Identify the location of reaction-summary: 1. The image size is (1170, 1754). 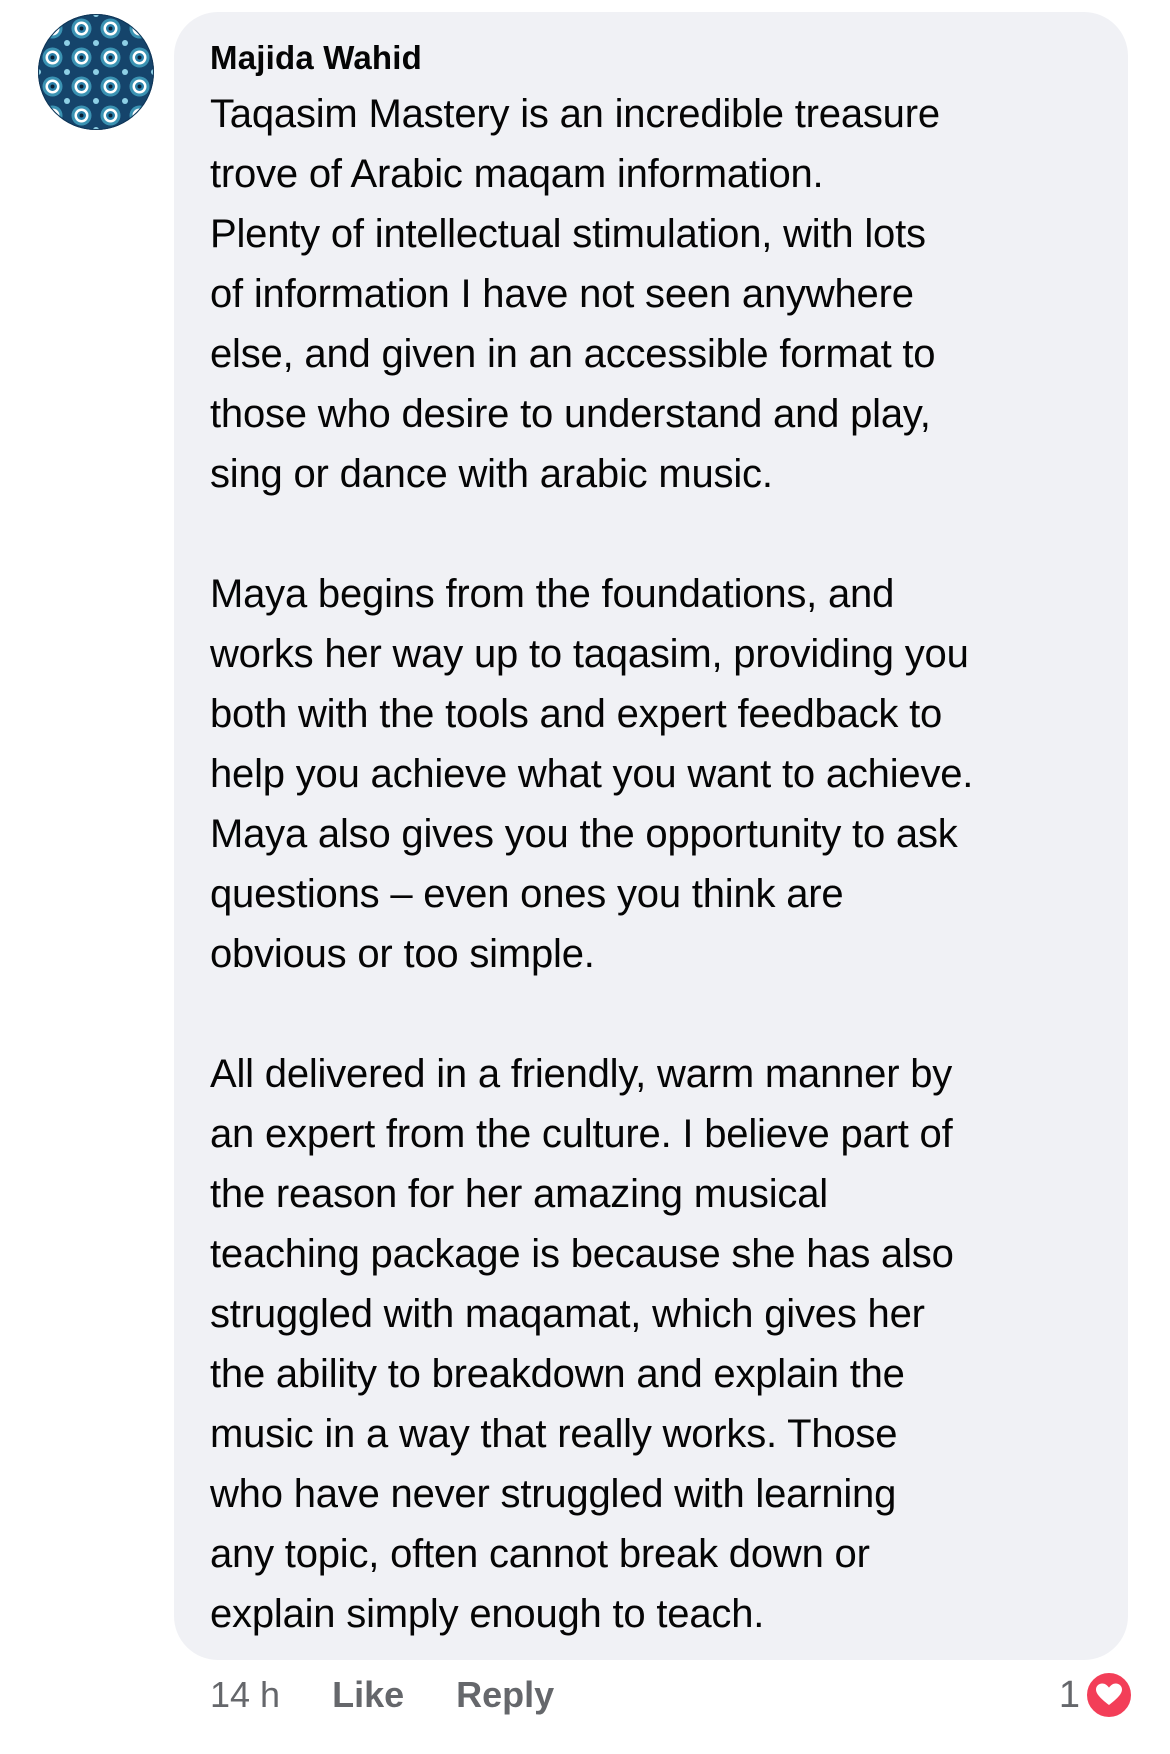
(1096, 1695).